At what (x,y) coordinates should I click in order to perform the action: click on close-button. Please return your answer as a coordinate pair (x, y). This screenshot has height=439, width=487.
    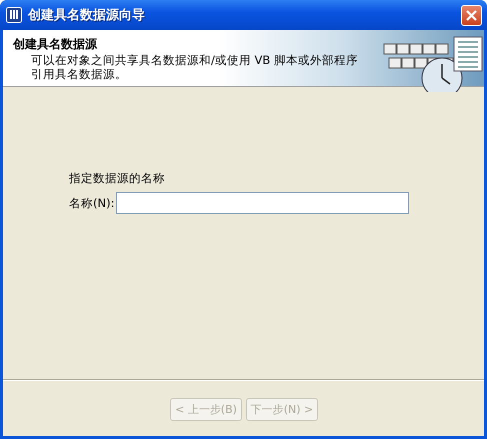
    Looking at the image, I should click on (471, 15).